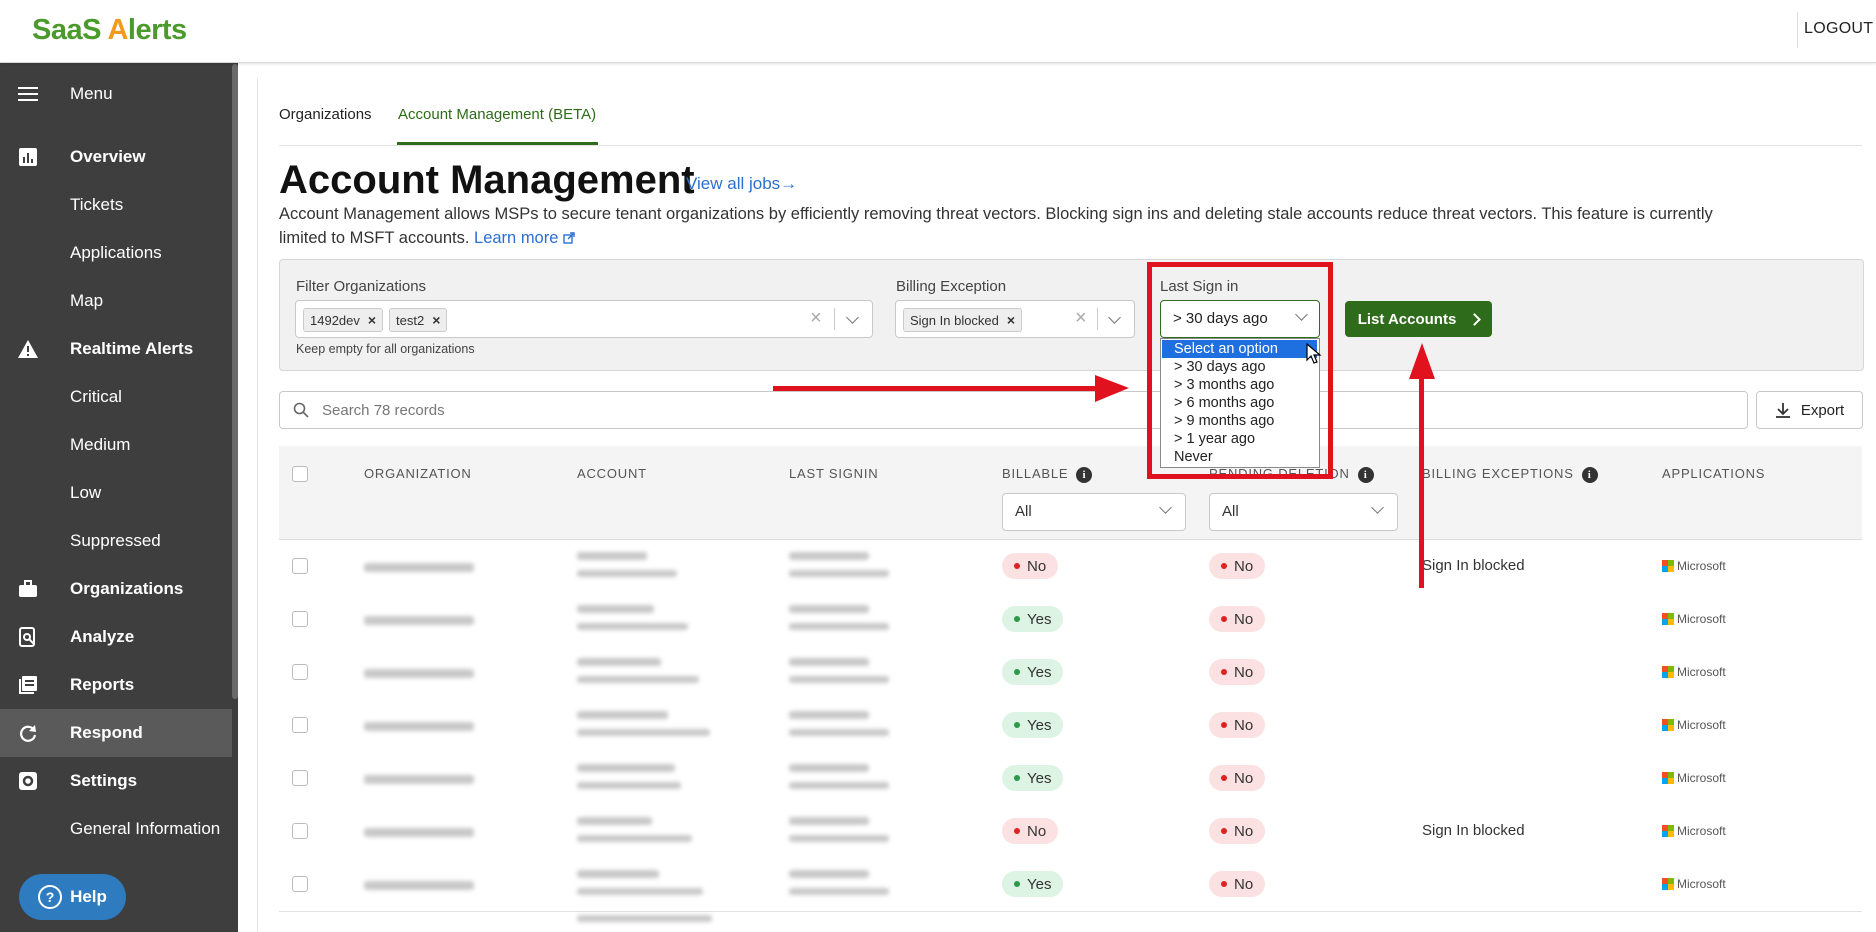 The height and width of the screenshot is (932, 1876). What do you see at coordinates (427, 238) in the screenshot?
I see `page-description-line2: limited to MSFT accounts. Learn more` at bounding box center [427, 238].